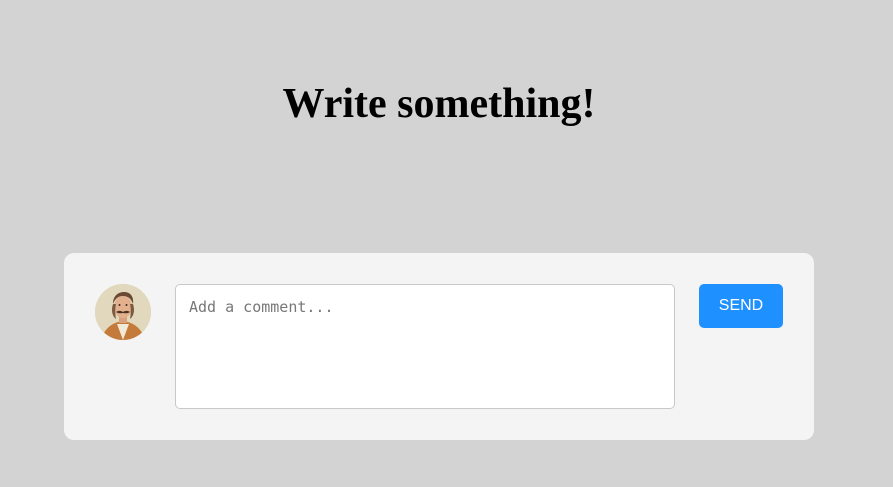 This screenshot has width=893, height=487. Describe the element at coordinates (741, 306) in the screenshot. I see `send-button: SEND` at that location.